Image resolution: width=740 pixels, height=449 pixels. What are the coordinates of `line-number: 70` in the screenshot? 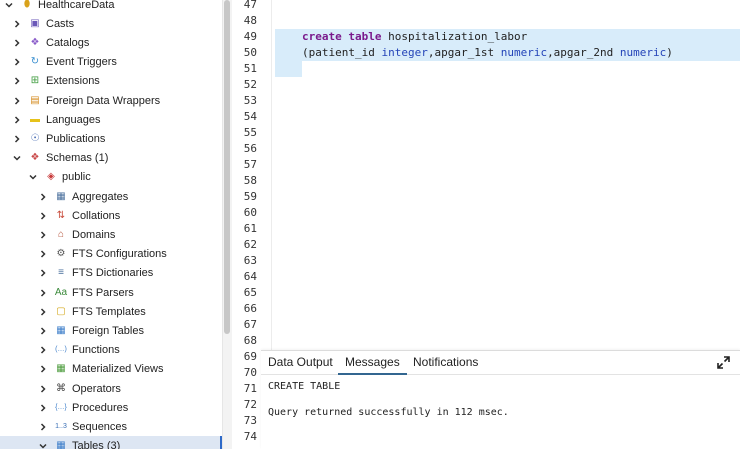 It's located at (250, 372).